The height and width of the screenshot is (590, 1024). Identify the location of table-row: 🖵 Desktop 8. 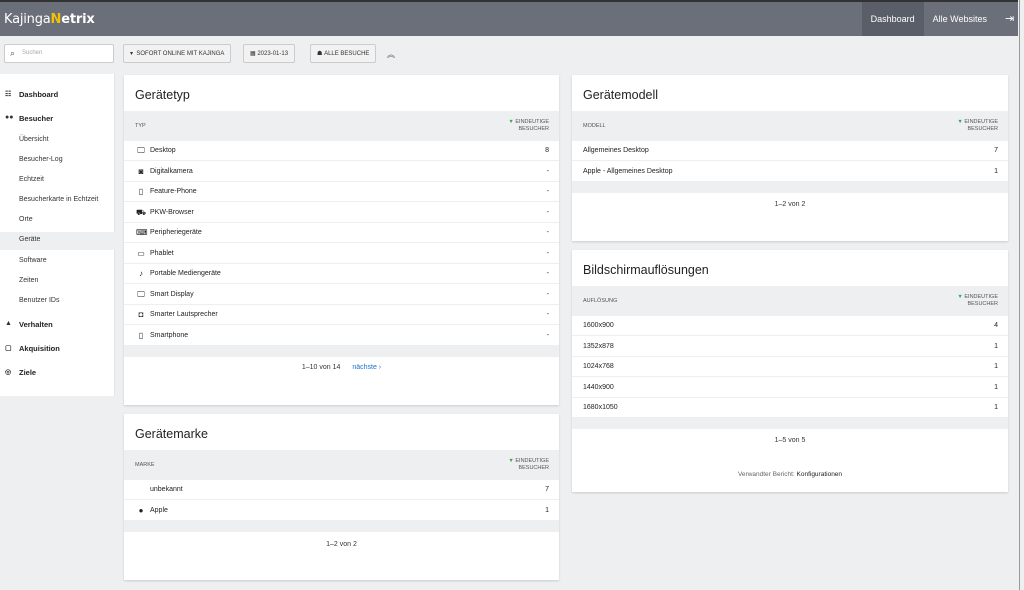
(341, 151).